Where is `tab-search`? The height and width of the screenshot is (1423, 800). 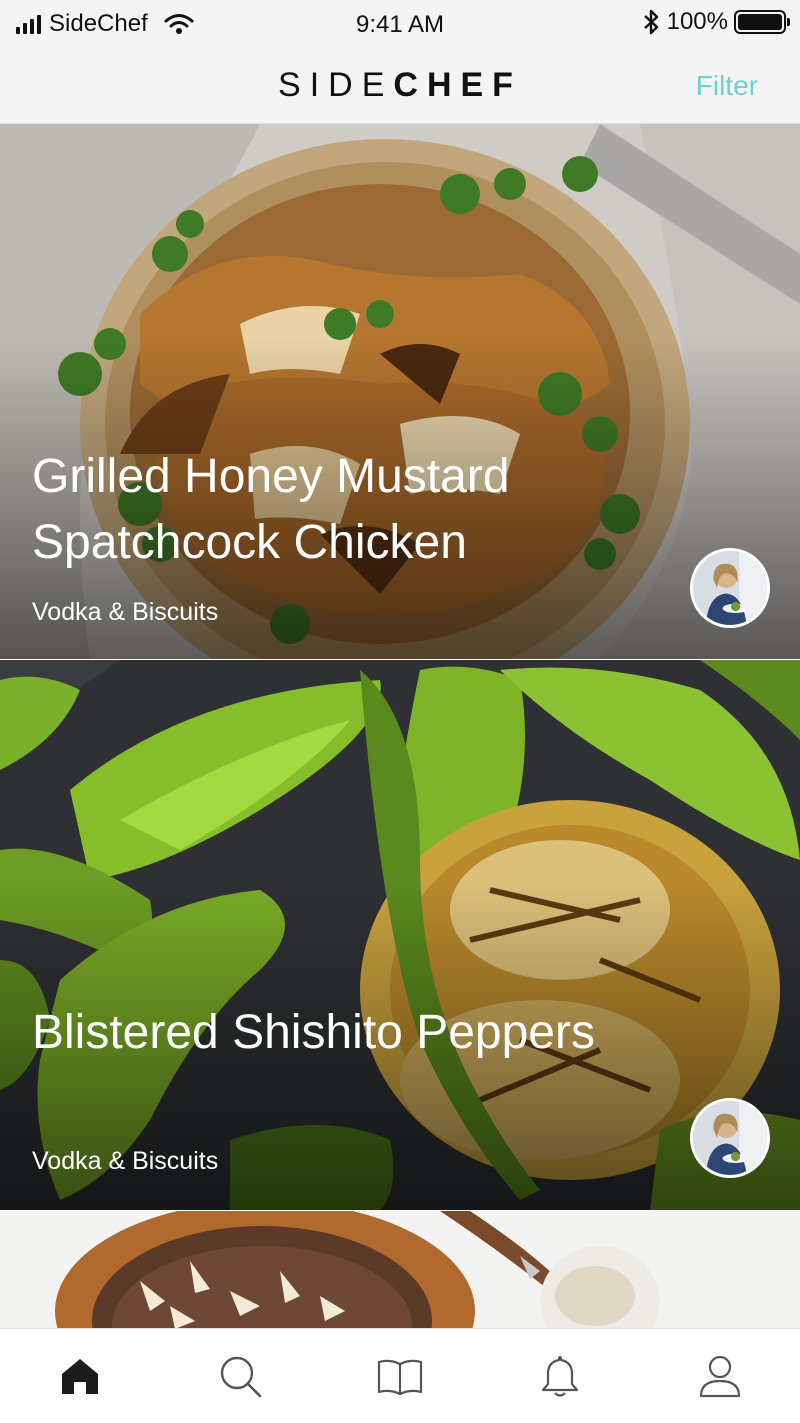 tab-search is located at coordinates (240, 1376).